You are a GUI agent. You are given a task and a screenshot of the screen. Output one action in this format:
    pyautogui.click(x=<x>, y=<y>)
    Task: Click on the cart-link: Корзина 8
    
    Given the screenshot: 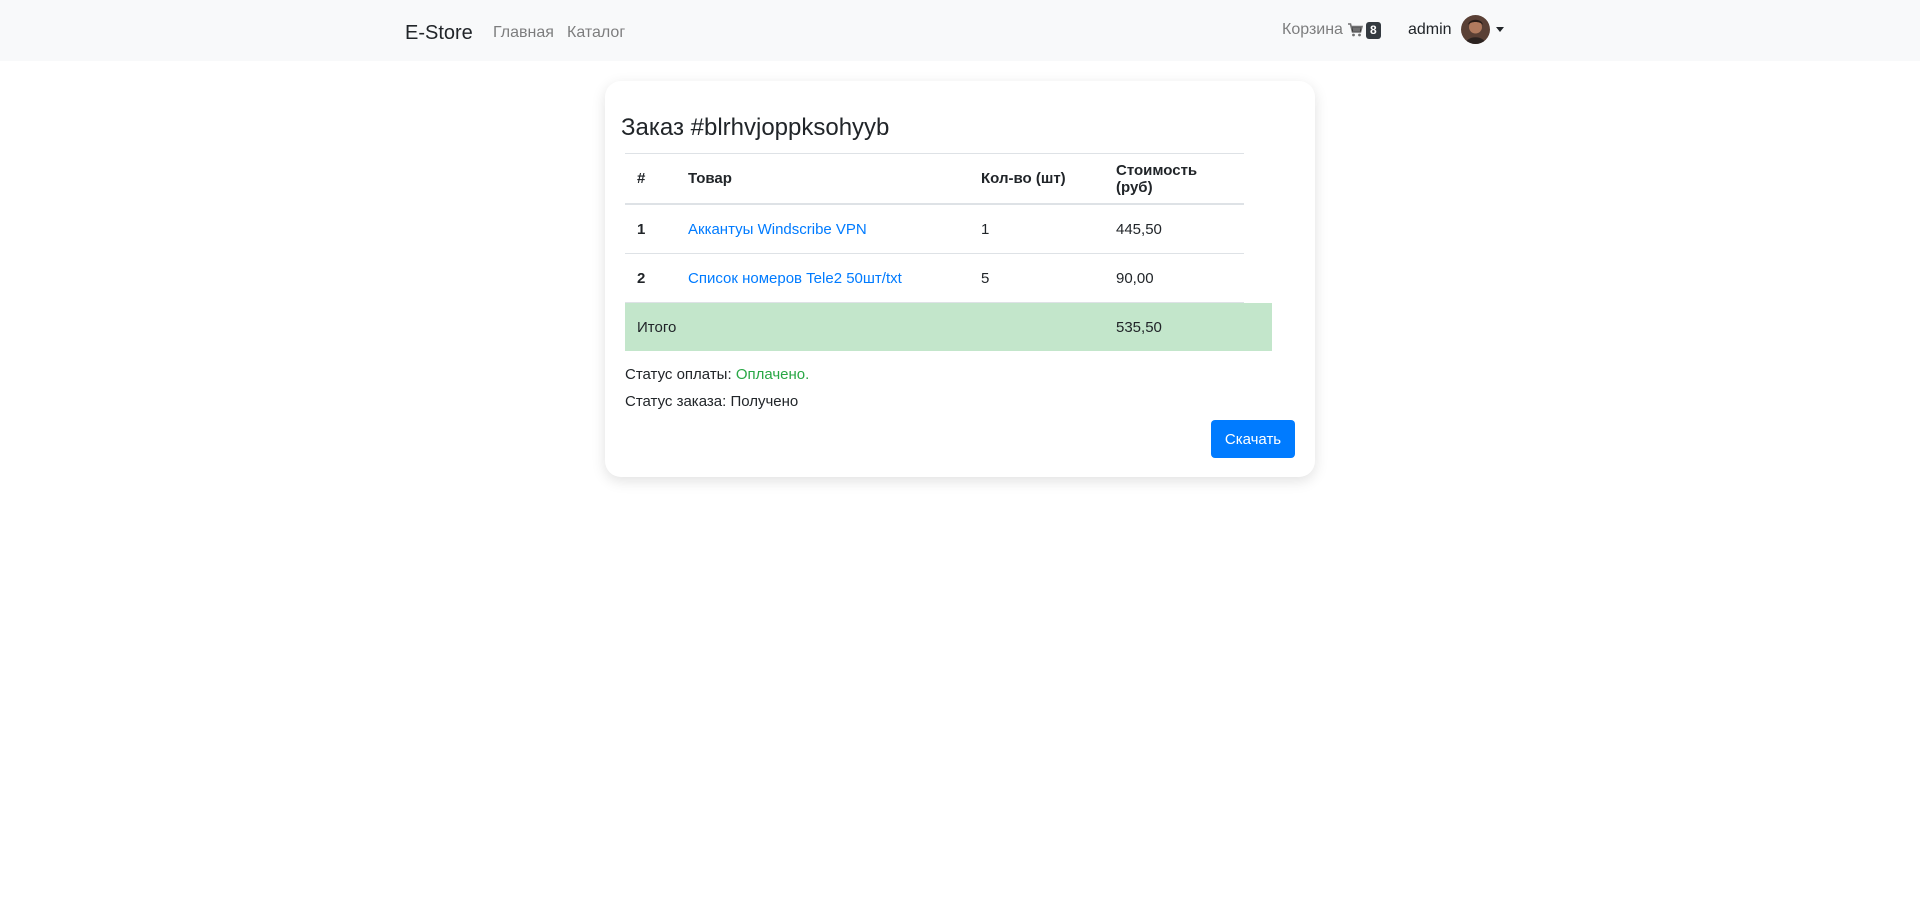 What is the action you would take?
    pyautogui.click(x=1331, y=30)
    